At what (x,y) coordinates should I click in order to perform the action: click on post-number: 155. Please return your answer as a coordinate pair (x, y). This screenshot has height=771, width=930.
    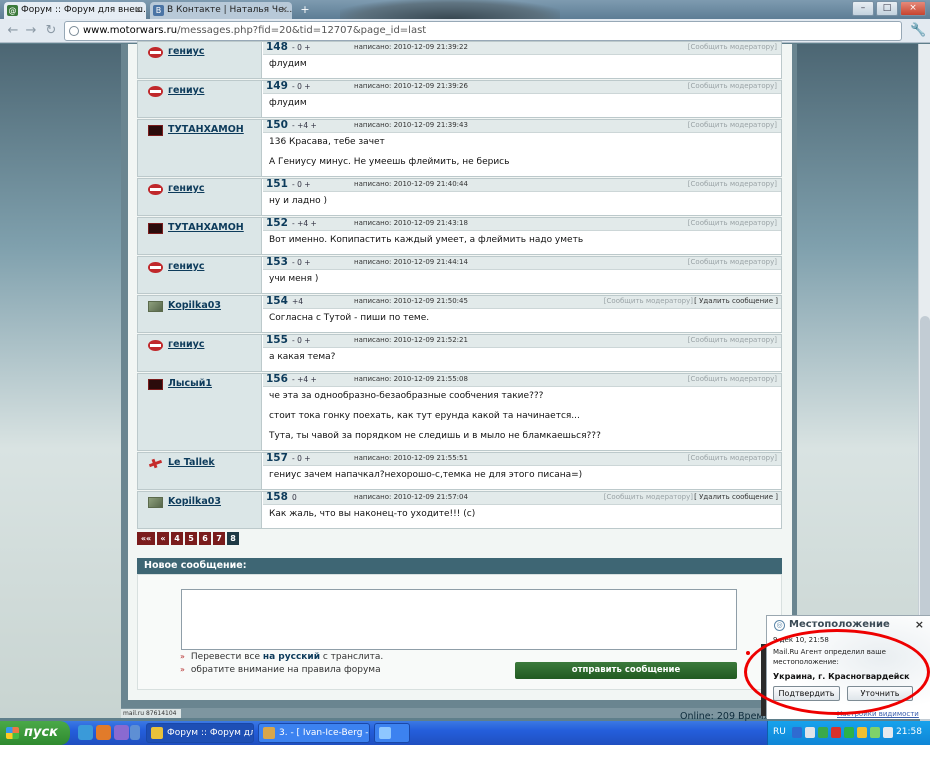
    Looking at the image, I should click on (277, 340).